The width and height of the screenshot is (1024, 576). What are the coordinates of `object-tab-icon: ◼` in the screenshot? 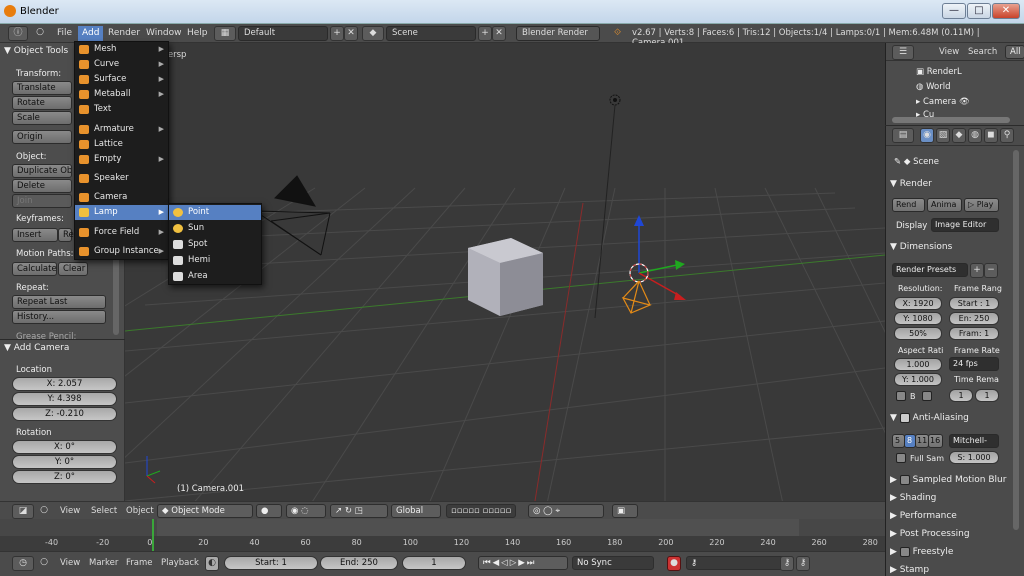 It's located at (991, 135).